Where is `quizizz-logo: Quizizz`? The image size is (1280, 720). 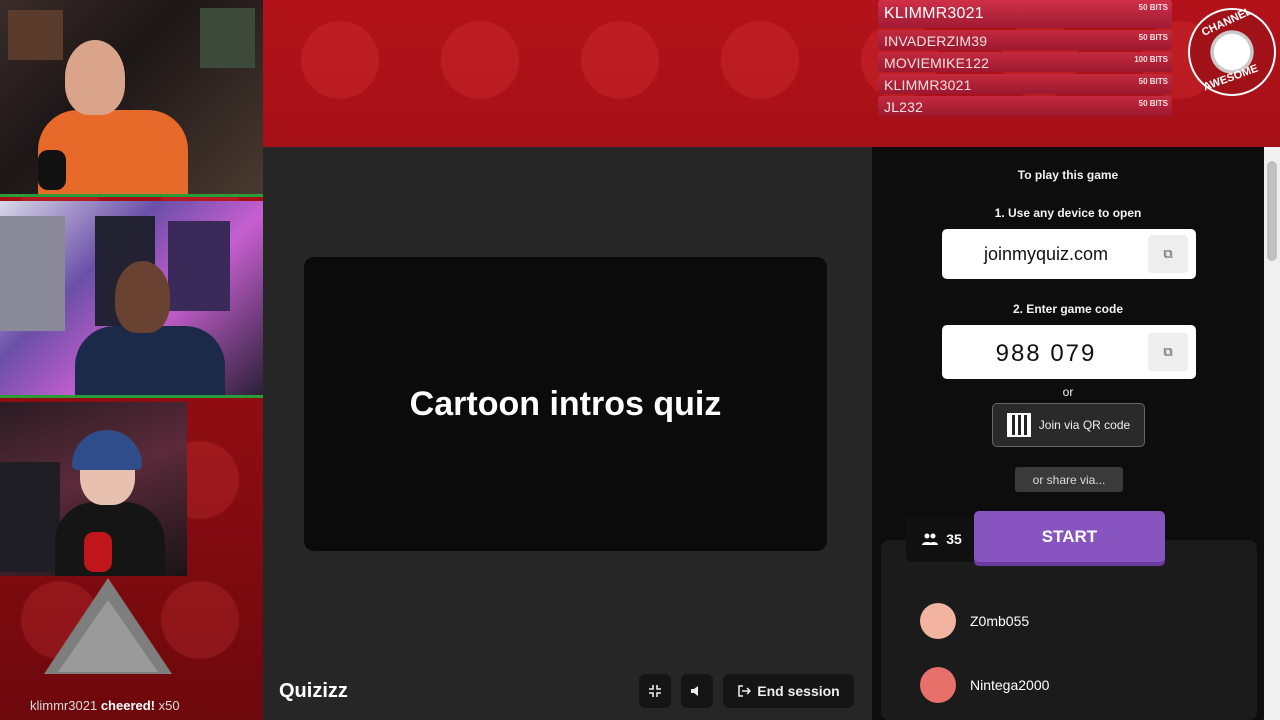 quizizz-logo: Quizizz is located at coordinates (313, 691).